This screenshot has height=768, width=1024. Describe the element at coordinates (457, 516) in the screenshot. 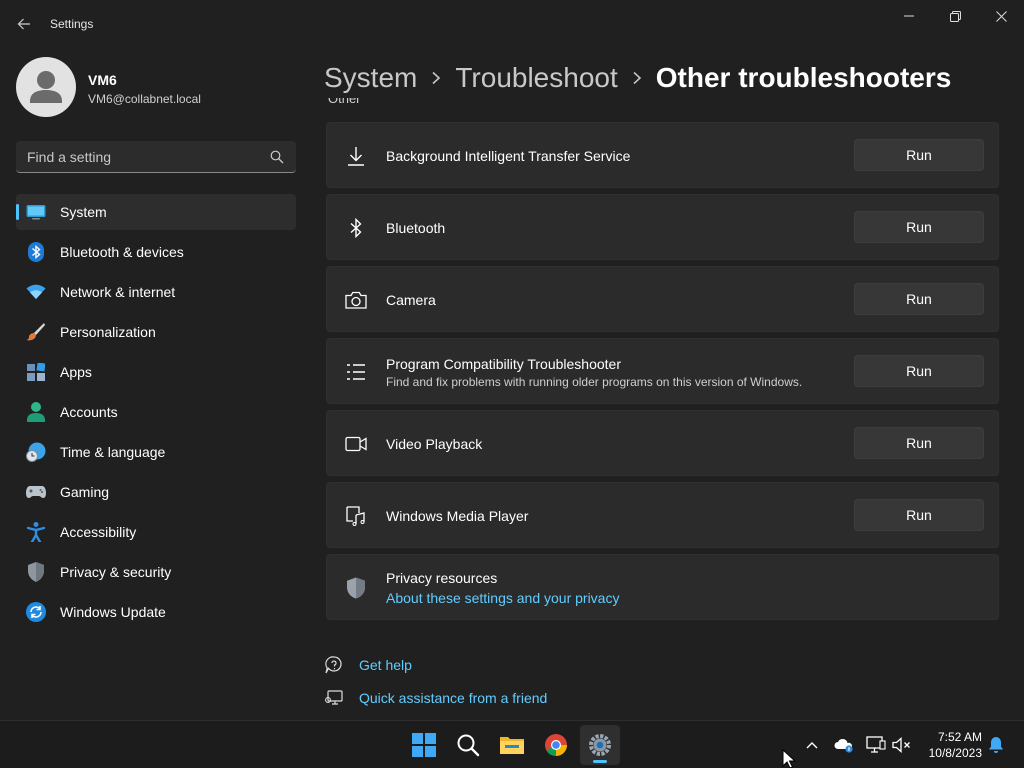

I see `troubleshooter-title: Windows Media Player` at that location.